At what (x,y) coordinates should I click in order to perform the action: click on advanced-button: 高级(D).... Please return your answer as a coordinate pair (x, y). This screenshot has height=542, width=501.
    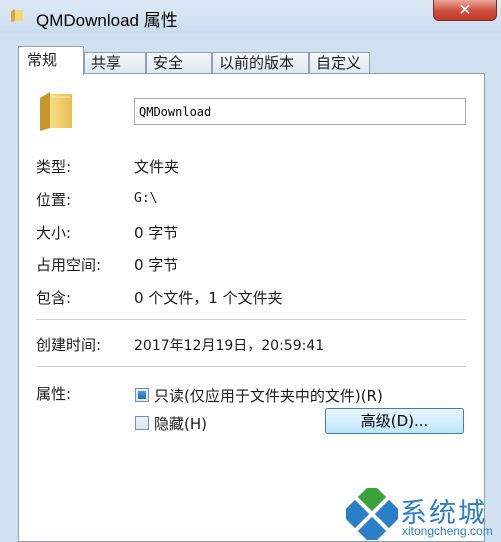
    Looking at the image, I should click on (394, 421).